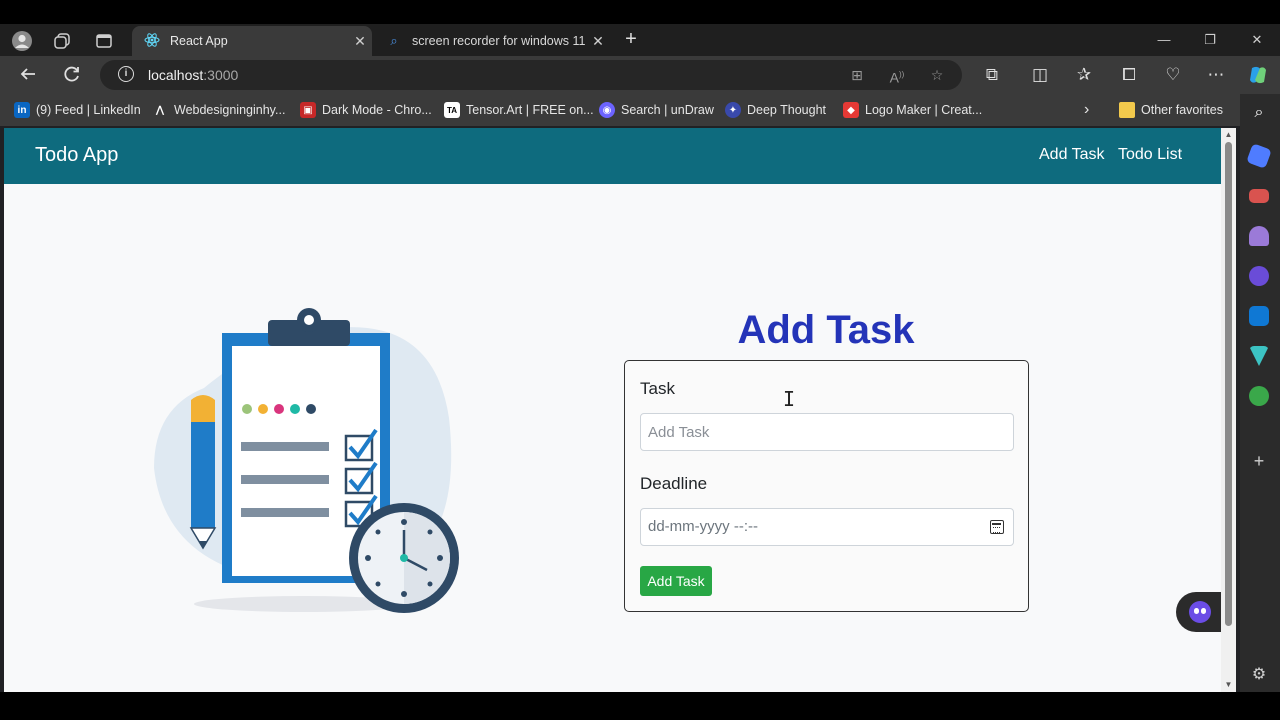 The image size is (1280, 720). What do you see at coordinates (1259, 156) in the screenshot?
I see `sidebar-shopping-icon` at bounding box center [1259, 156].